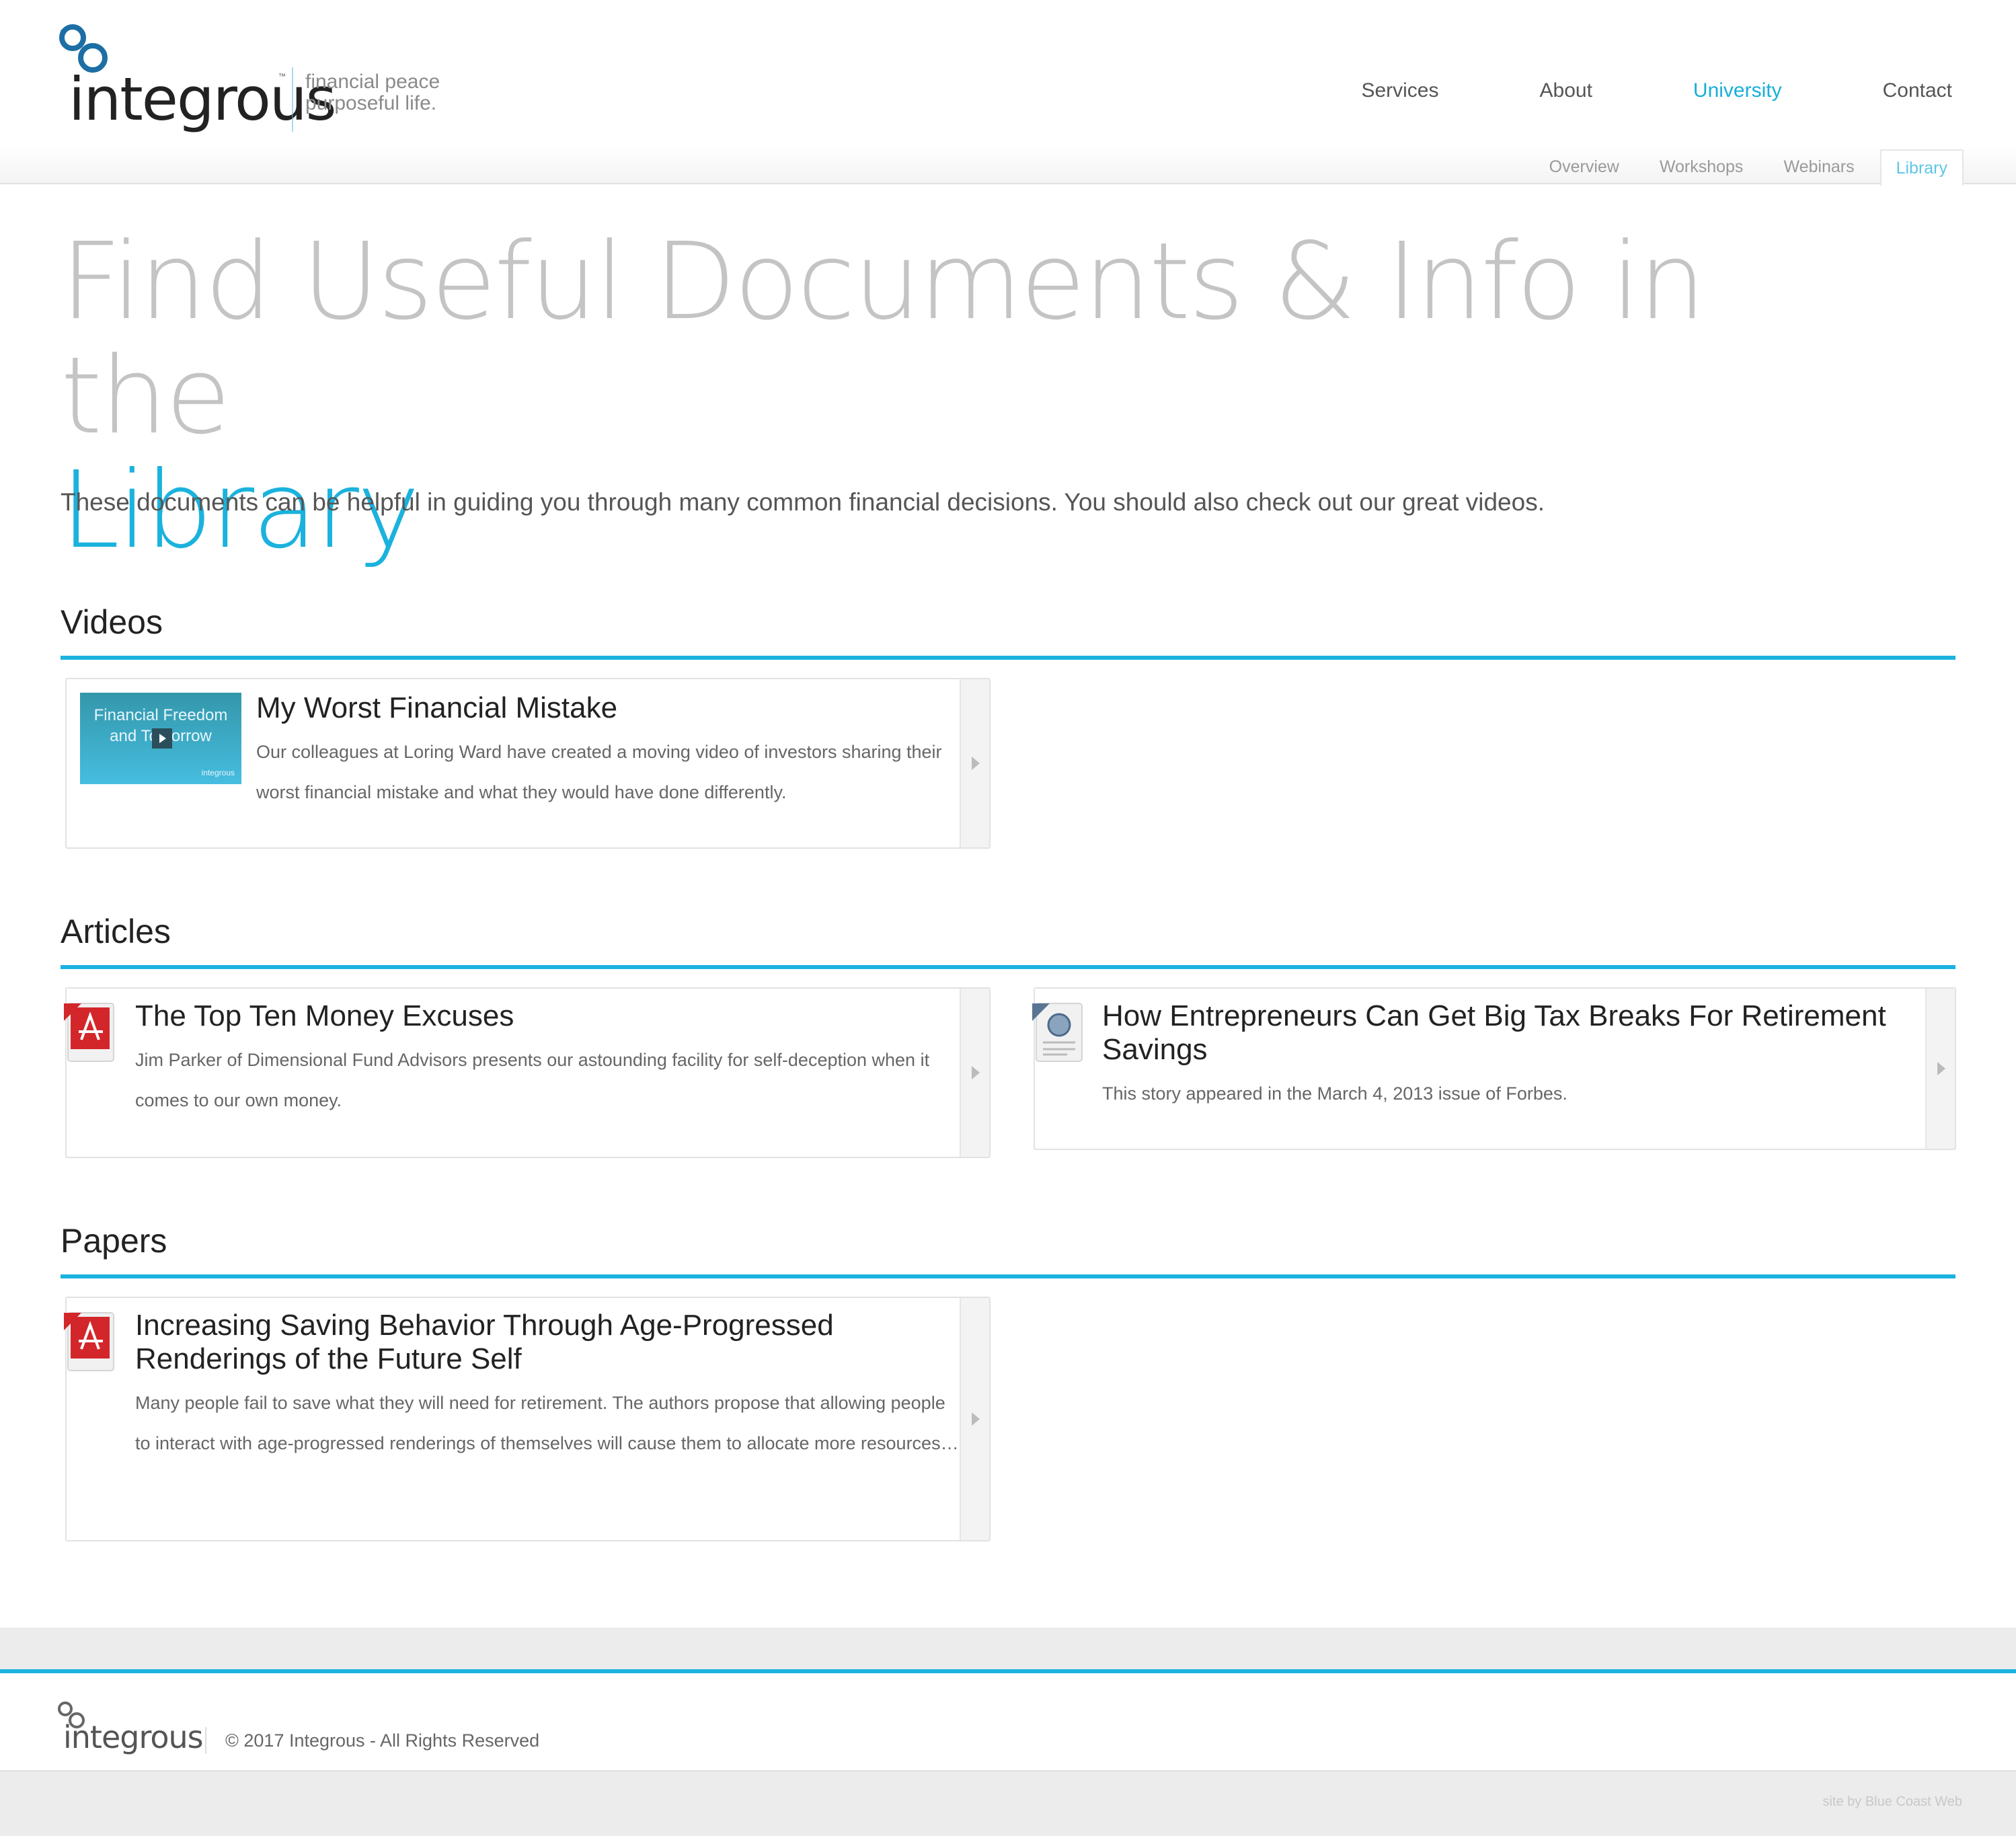  I want to click on main-nav: Services About University Contact, so click(1606, 91).